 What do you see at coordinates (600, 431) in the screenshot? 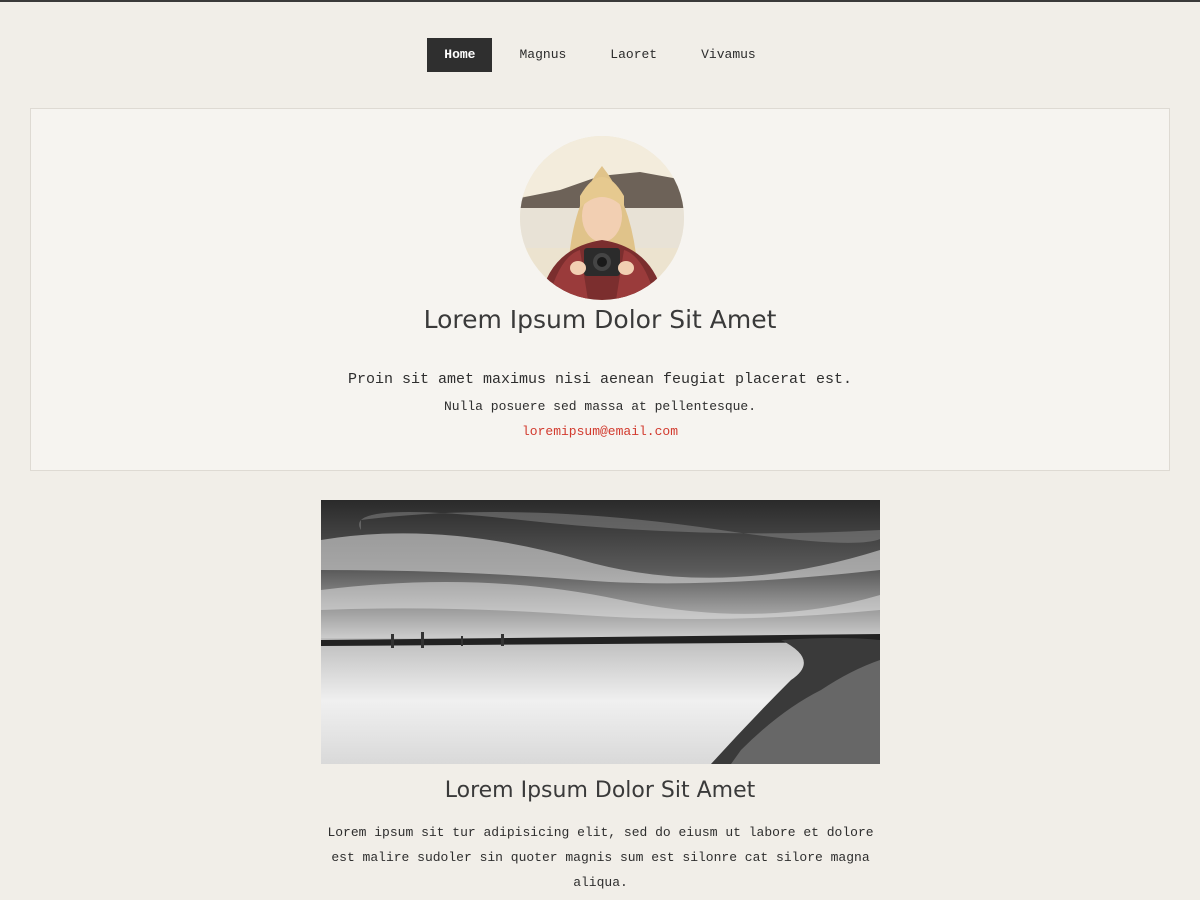
I see `email-link: loremipsum@email.com` at bounding box center [600, 431].